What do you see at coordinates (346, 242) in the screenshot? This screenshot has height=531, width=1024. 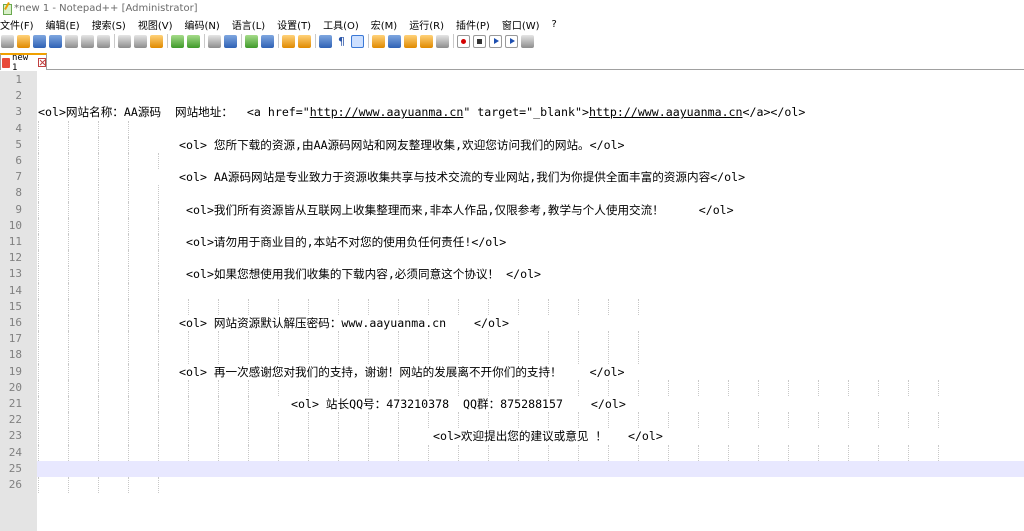 I see `code-line-11: <ol>请勿用于商业目的,本站不对您的使用负任何责任!</ol>` at bounding box center [346, 242].